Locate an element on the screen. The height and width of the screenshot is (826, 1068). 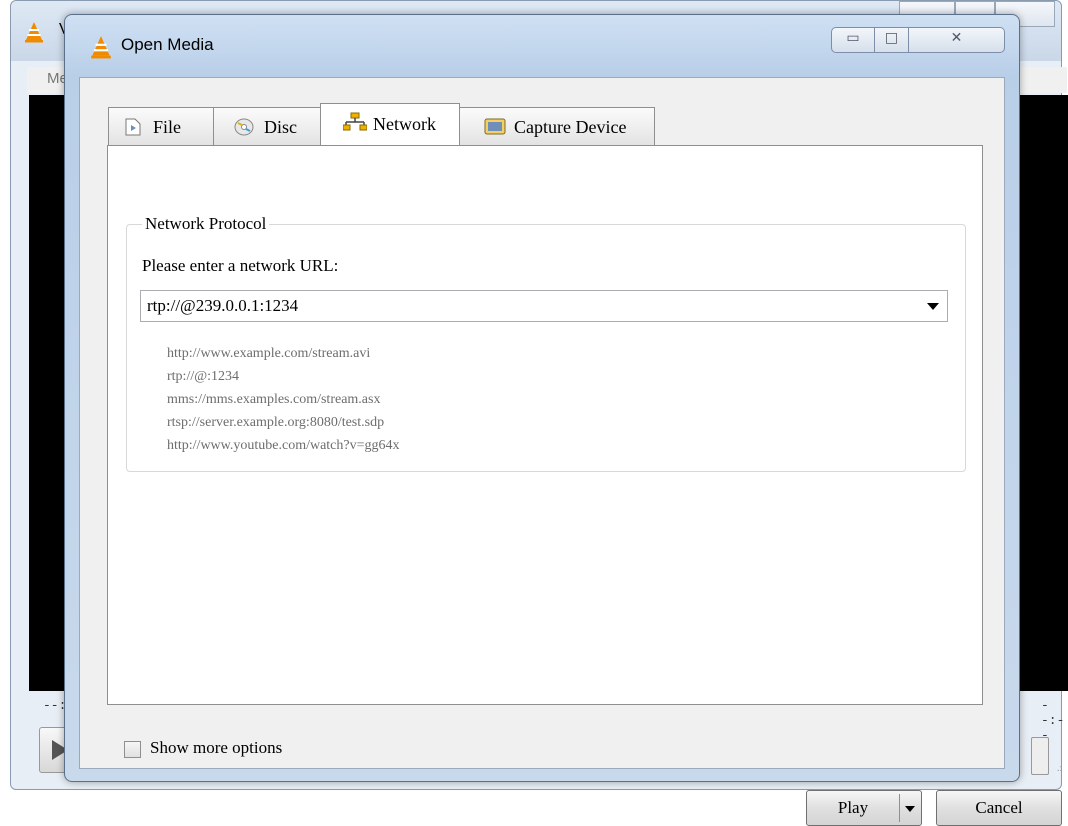
resize-grip-icon: .: is located at coordinates (1059, 768).